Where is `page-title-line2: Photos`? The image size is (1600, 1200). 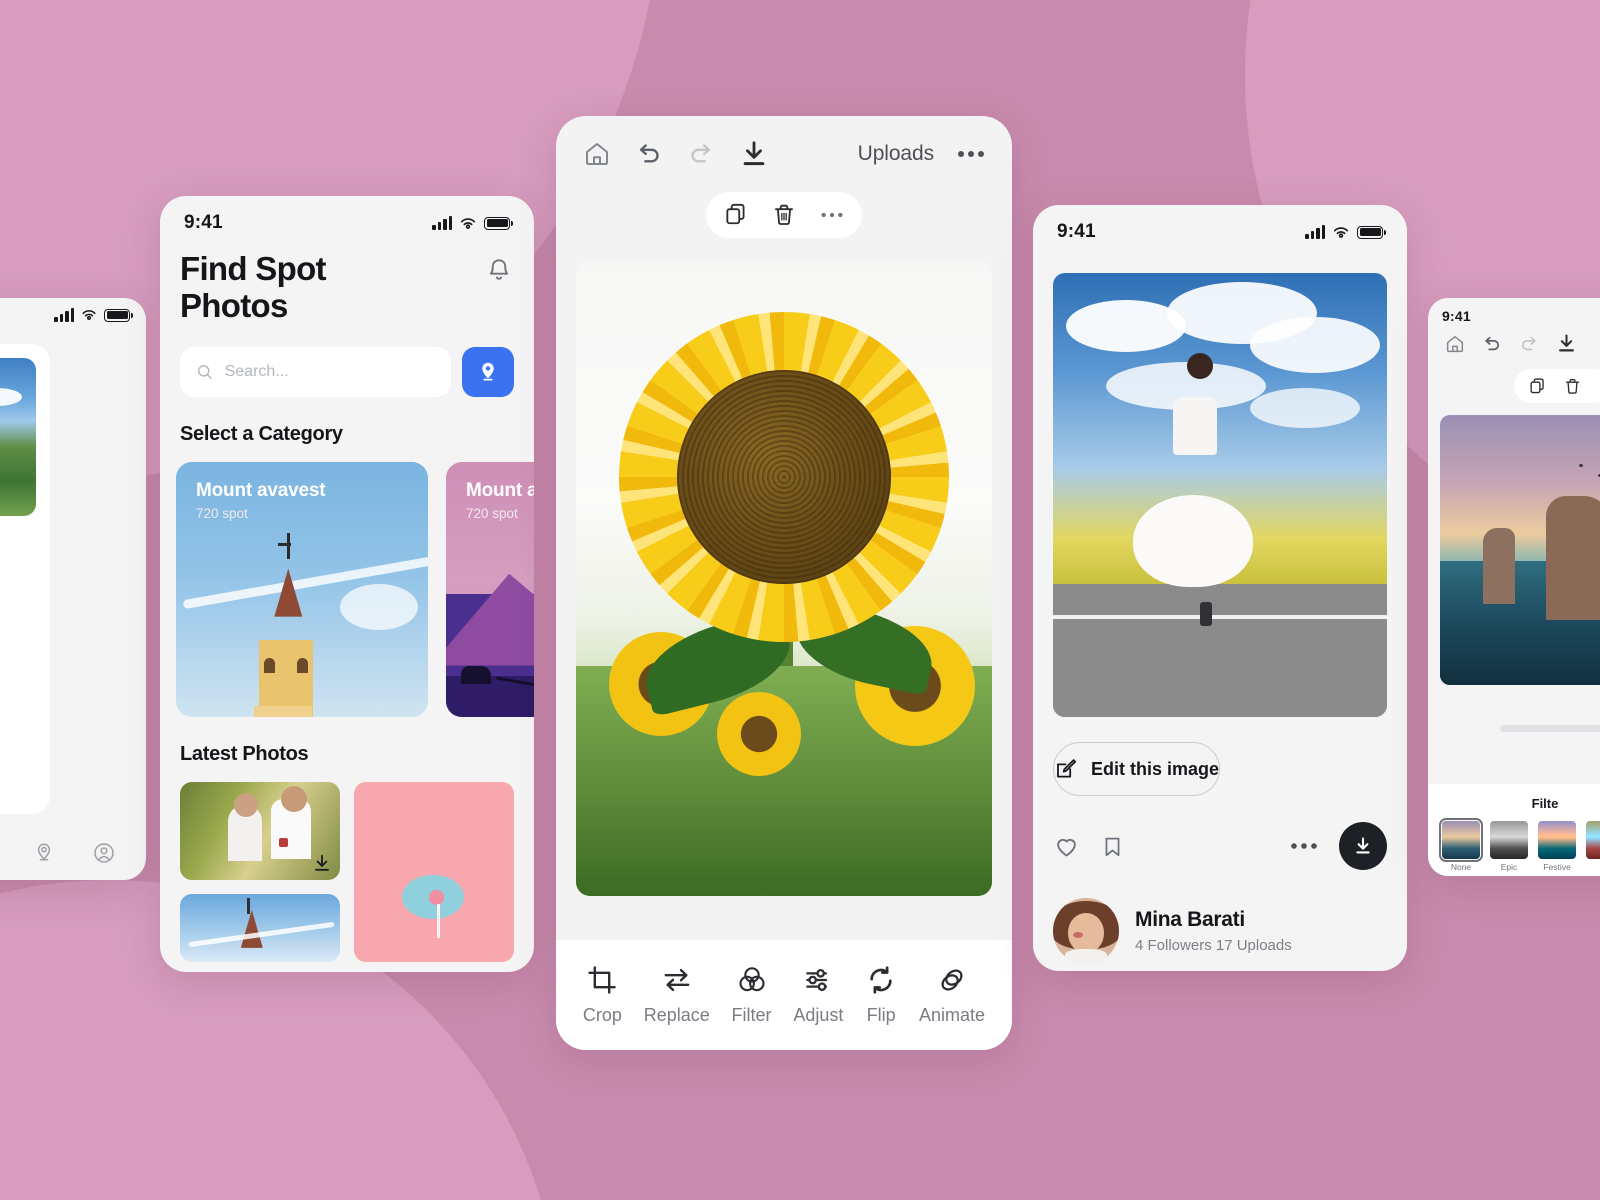
page-title-line2: Photos is located at coordinates (234, 306).